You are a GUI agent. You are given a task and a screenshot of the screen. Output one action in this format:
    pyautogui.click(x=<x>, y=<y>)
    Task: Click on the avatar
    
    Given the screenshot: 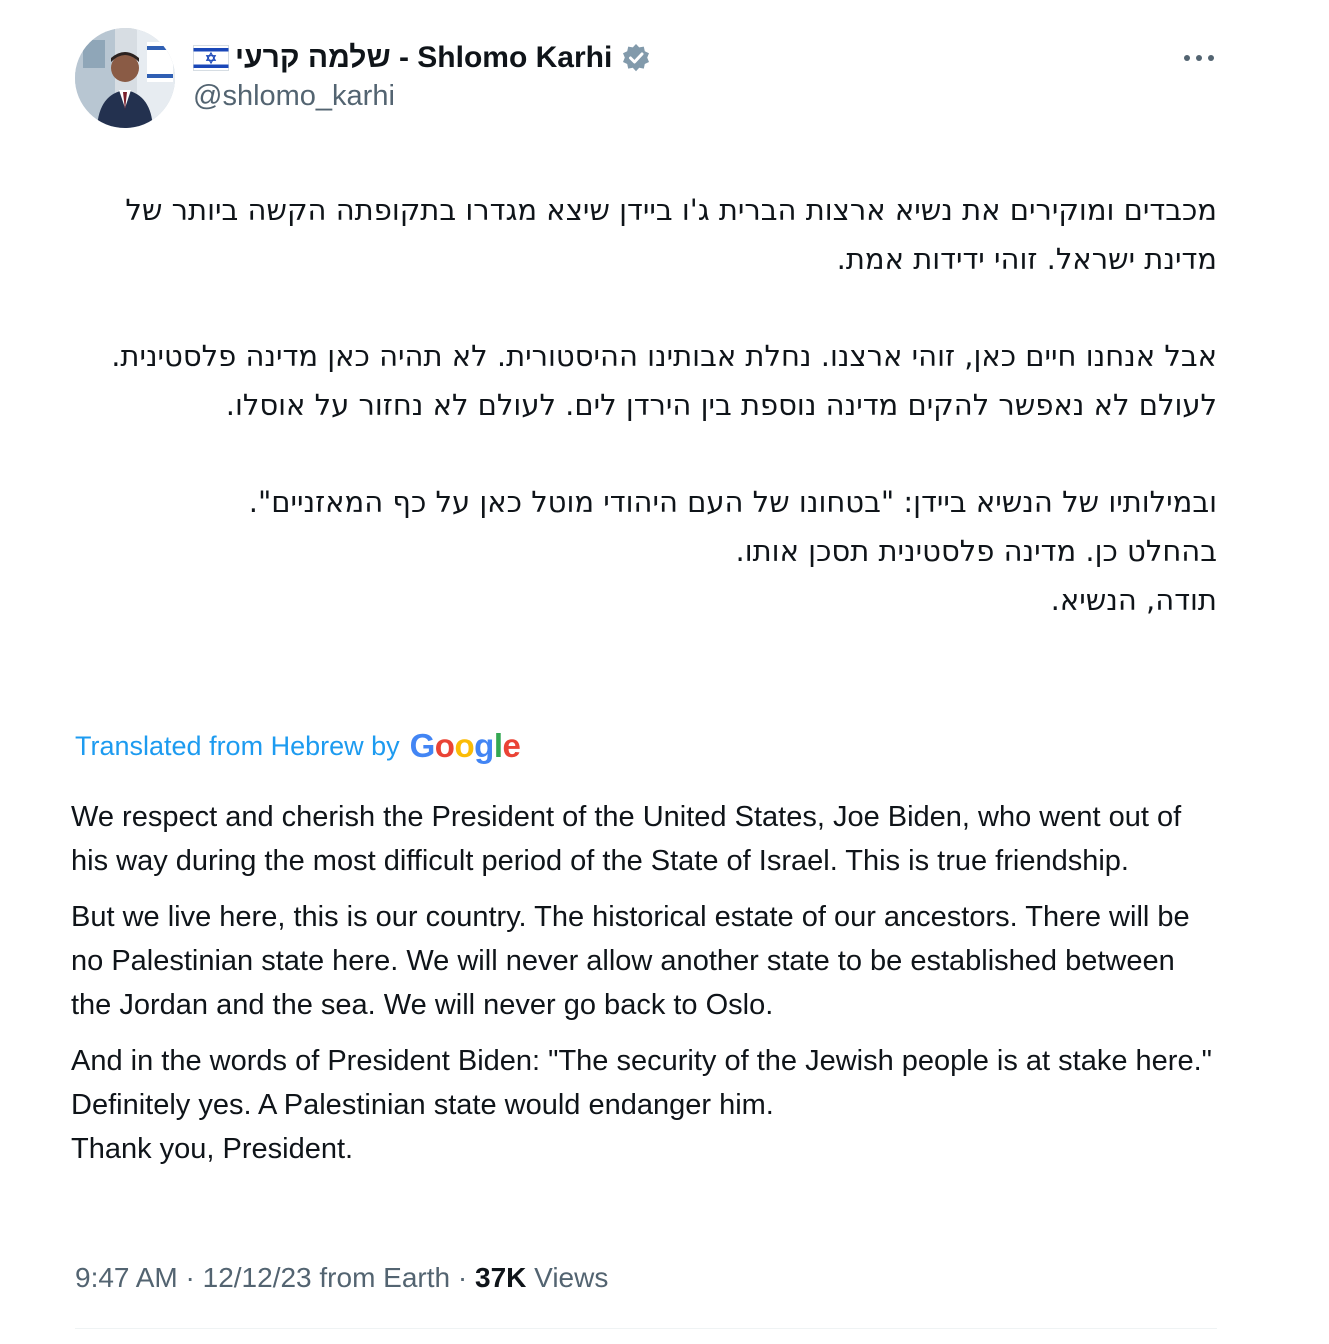 What is the action you would take?
    pyautogui.click(x=125, y=78)
    